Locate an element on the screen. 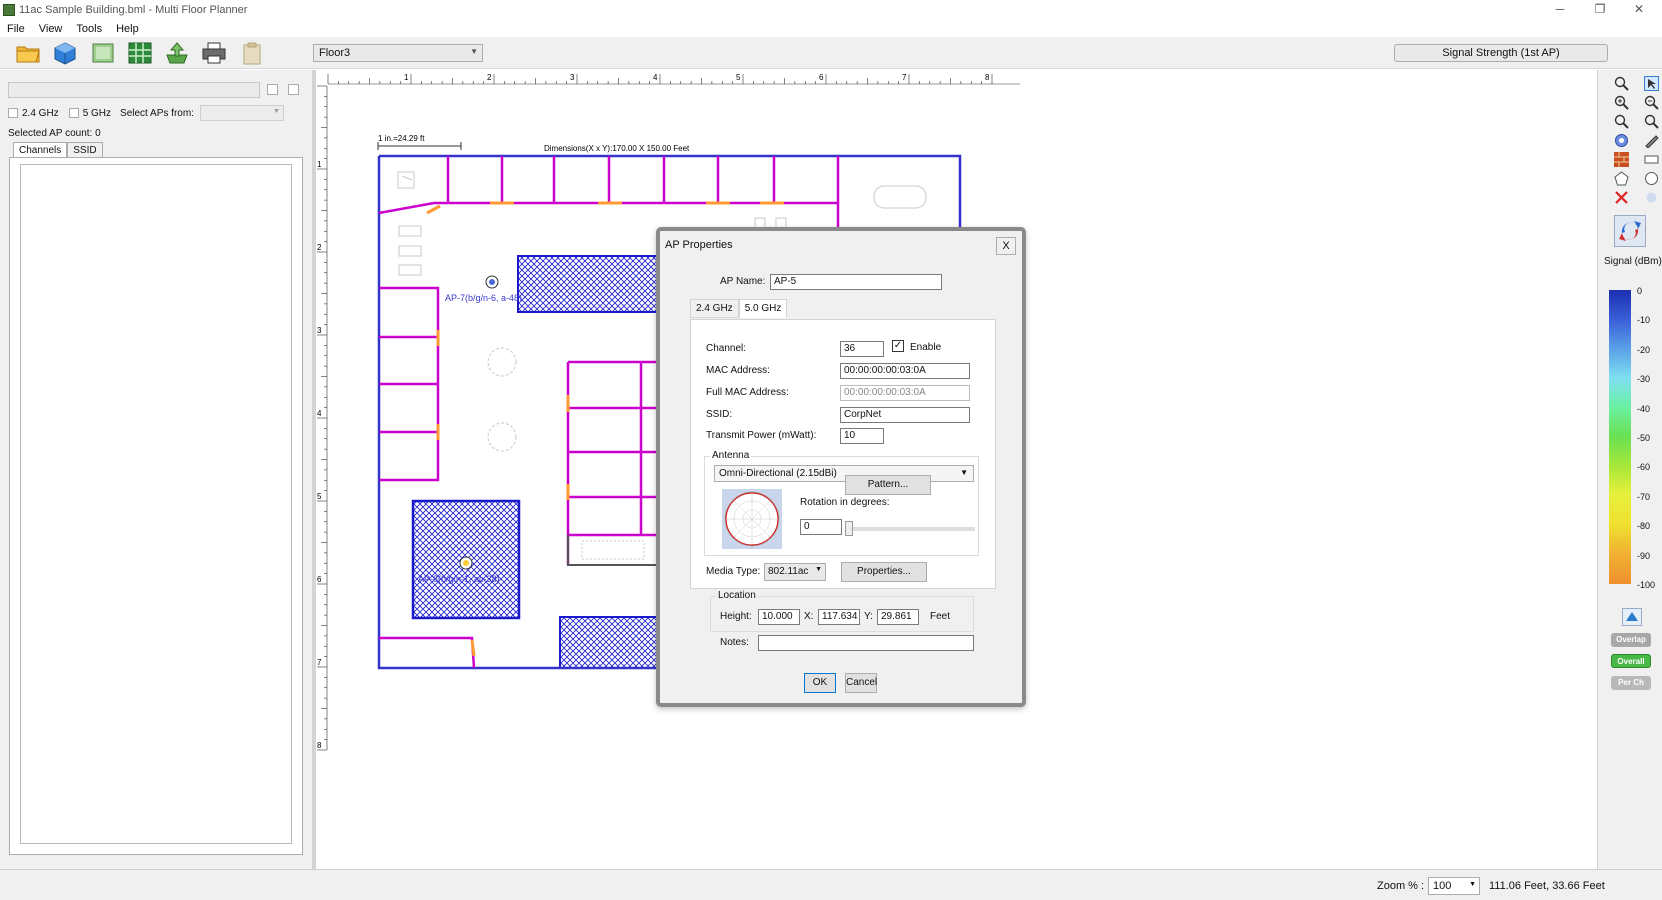 The width and height of the screenshot is (1662, 900). ap-8-marker is located at coordinates (466, 563).